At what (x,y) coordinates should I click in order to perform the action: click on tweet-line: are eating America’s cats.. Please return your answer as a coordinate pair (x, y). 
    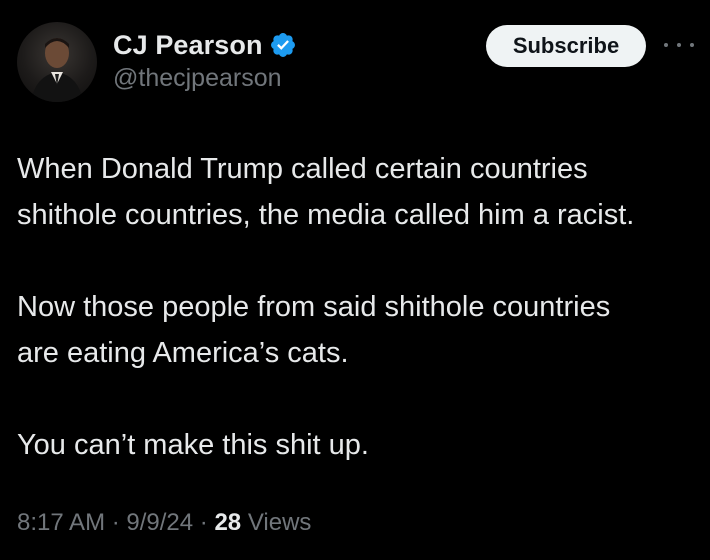
    Looking at the image, I should click on (183, 353).